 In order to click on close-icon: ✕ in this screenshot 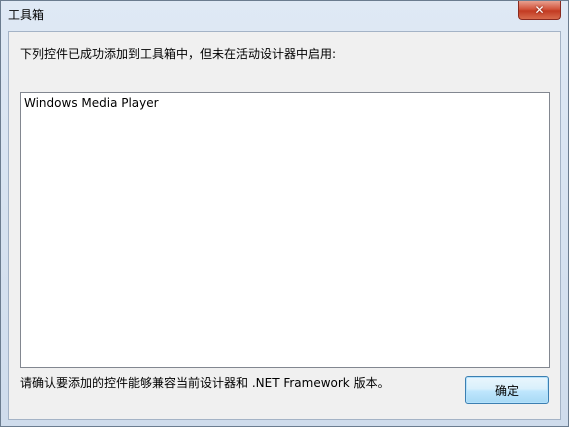, I will do `click(539, 10)`.